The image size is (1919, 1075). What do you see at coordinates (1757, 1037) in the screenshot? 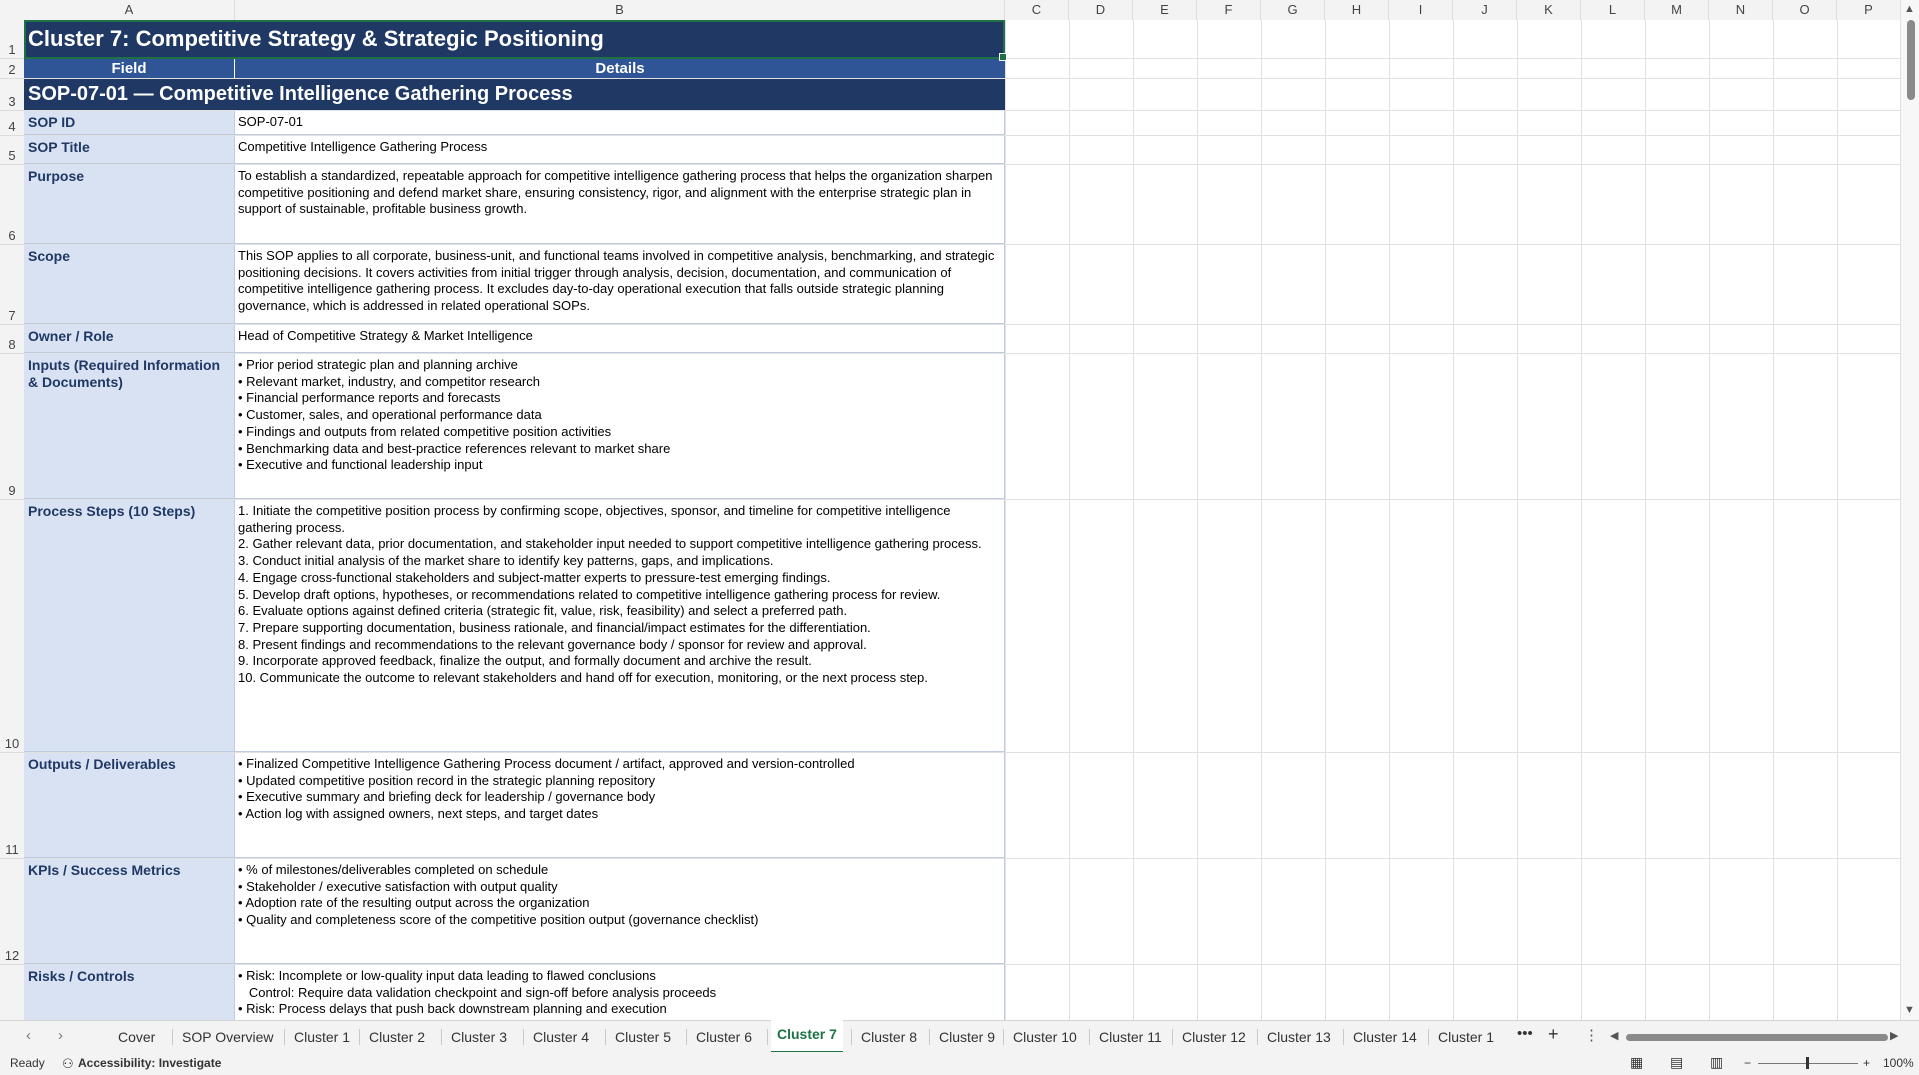
I see `horizontal-scroll-thumb` at bounding box center [1757, 1037].